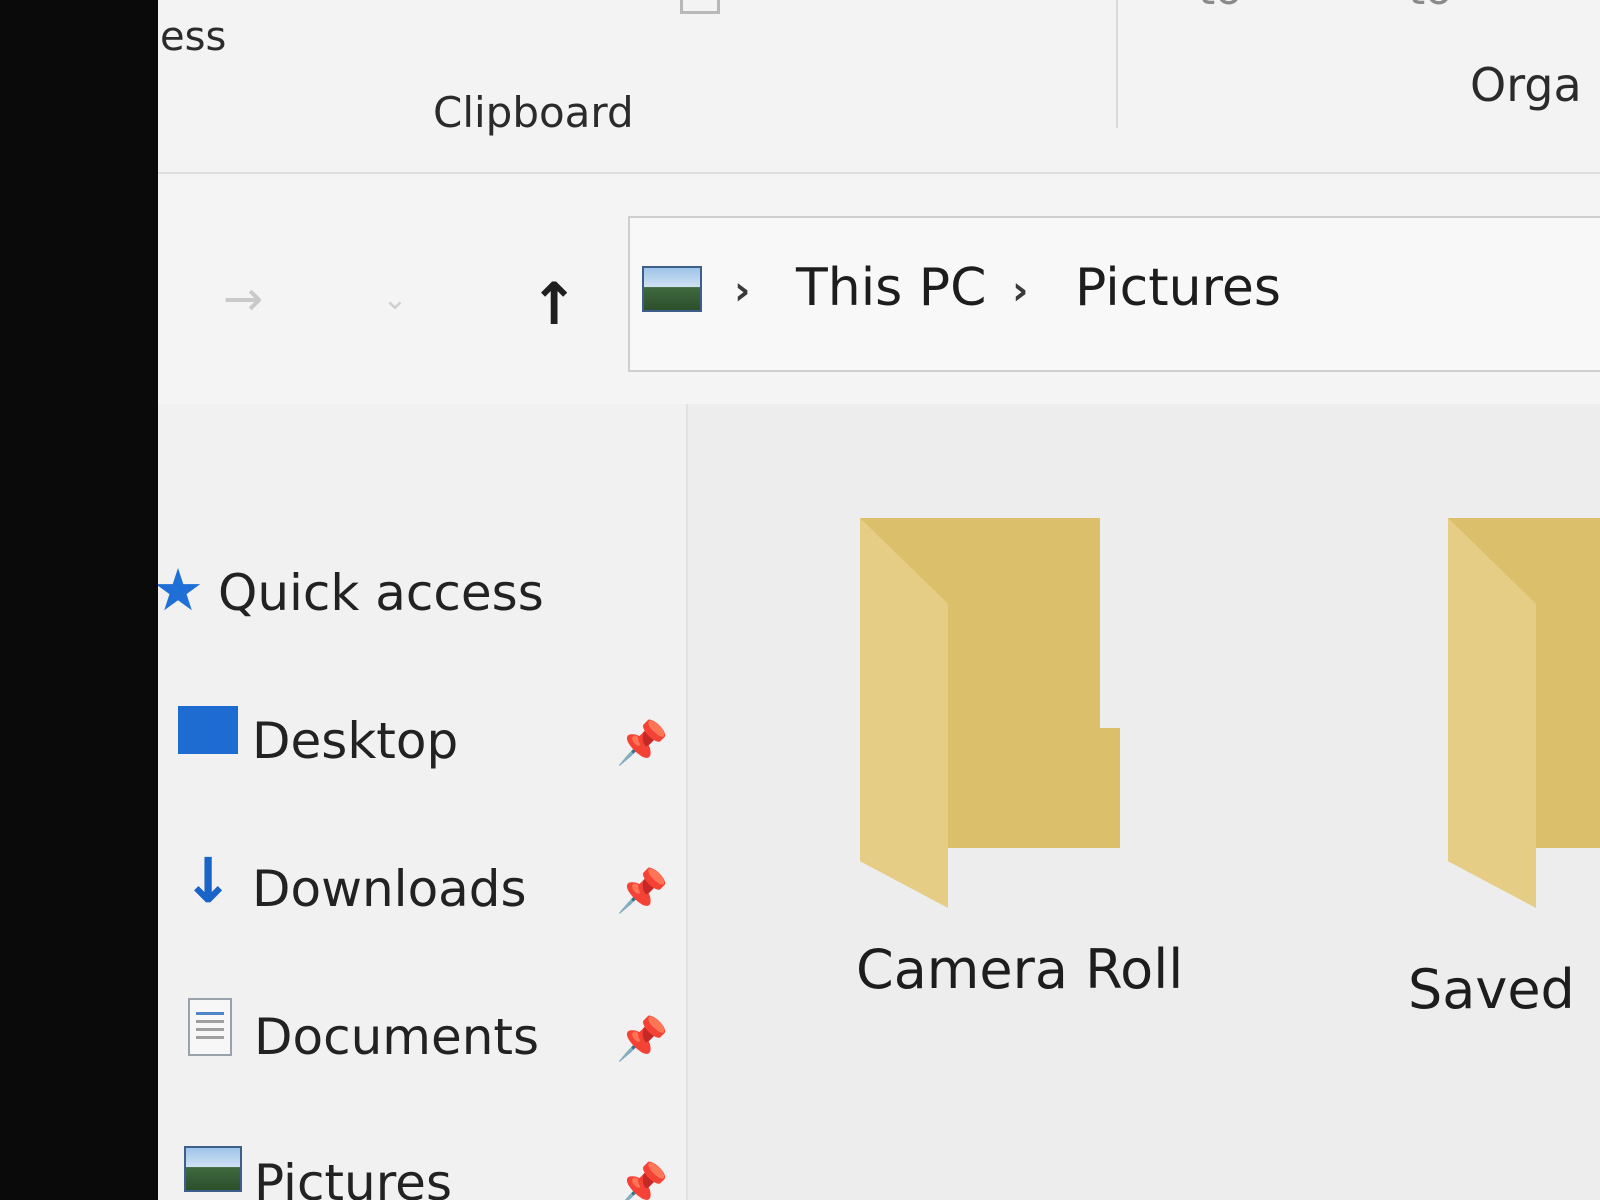 The image size is (1600, 1200). Describe the element at coordinates (1220, 7) in the screenshot. I see `move-to-button: to` at that location.